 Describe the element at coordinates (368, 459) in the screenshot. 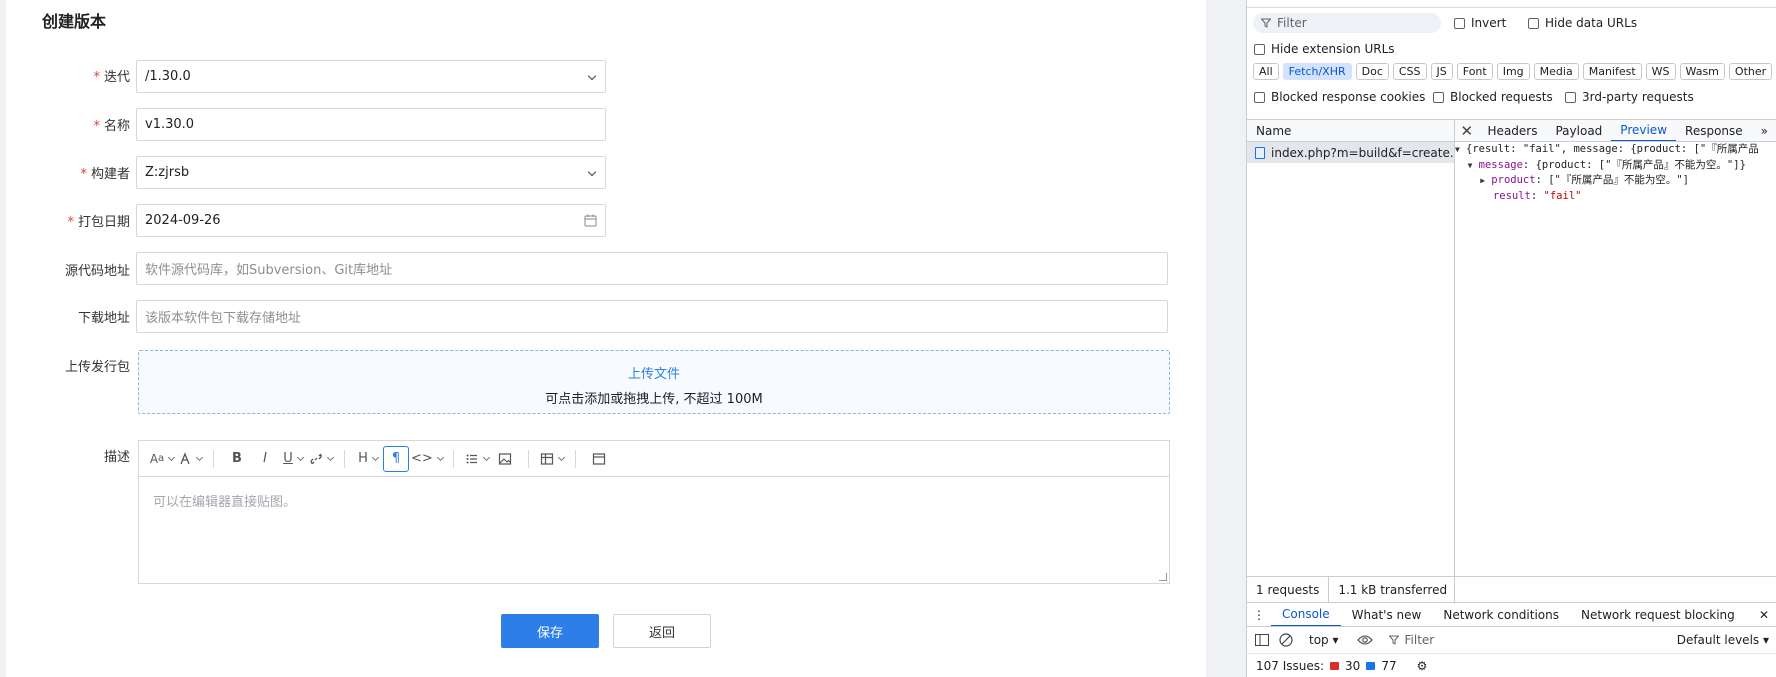

I see `heading-icon: H` at that location.